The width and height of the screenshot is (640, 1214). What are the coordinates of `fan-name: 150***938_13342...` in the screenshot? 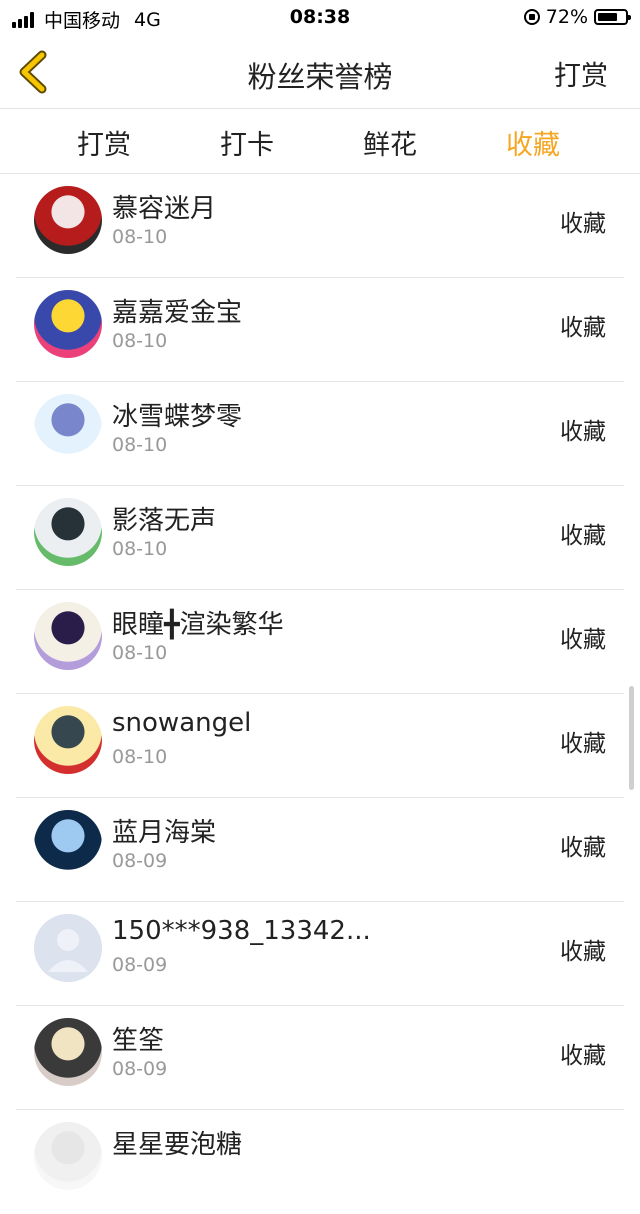 It's located at (241, 931).